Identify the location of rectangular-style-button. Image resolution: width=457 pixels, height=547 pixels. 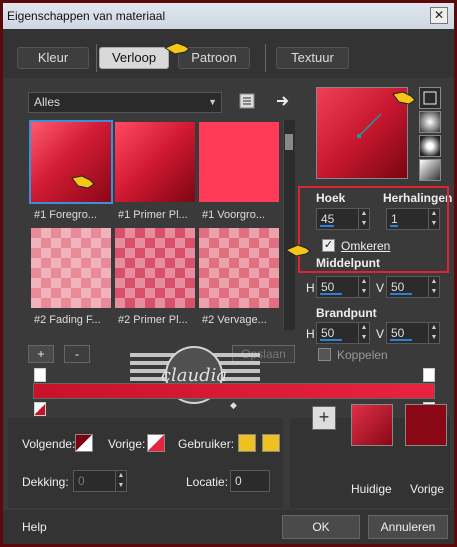
(430, 122).